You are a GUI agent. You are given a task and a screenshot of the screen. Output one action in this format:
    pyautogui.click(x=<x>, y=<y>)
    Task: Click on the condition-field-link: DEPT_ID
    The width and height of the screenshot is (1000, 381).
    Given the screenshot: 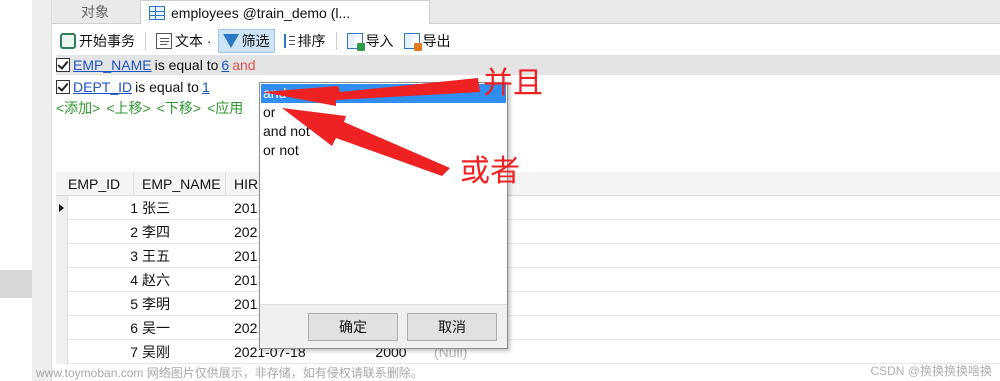 What is the action you would take?
    pyautogui.click(x=102, y=87)
    